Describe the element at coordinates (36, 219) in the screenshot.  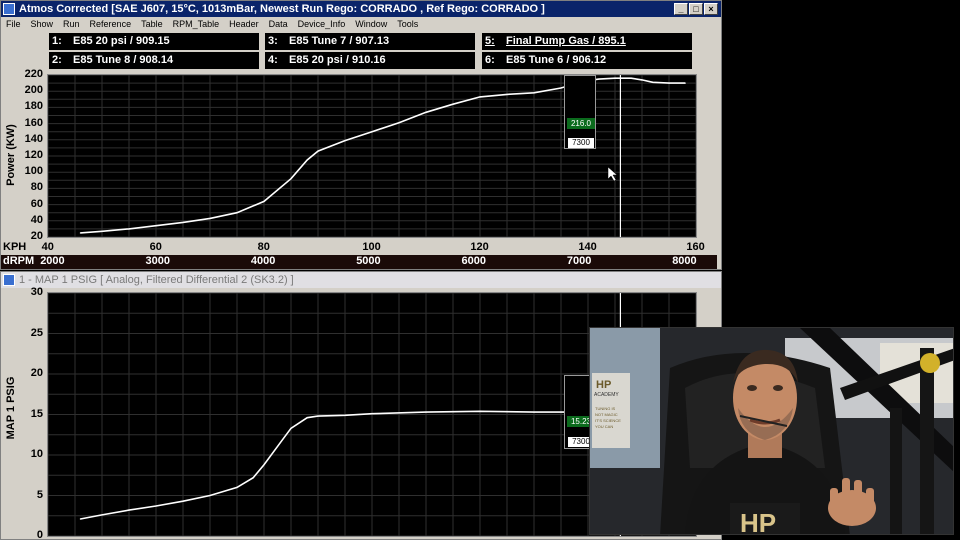
I see `power-y-tick: 40` at that location.